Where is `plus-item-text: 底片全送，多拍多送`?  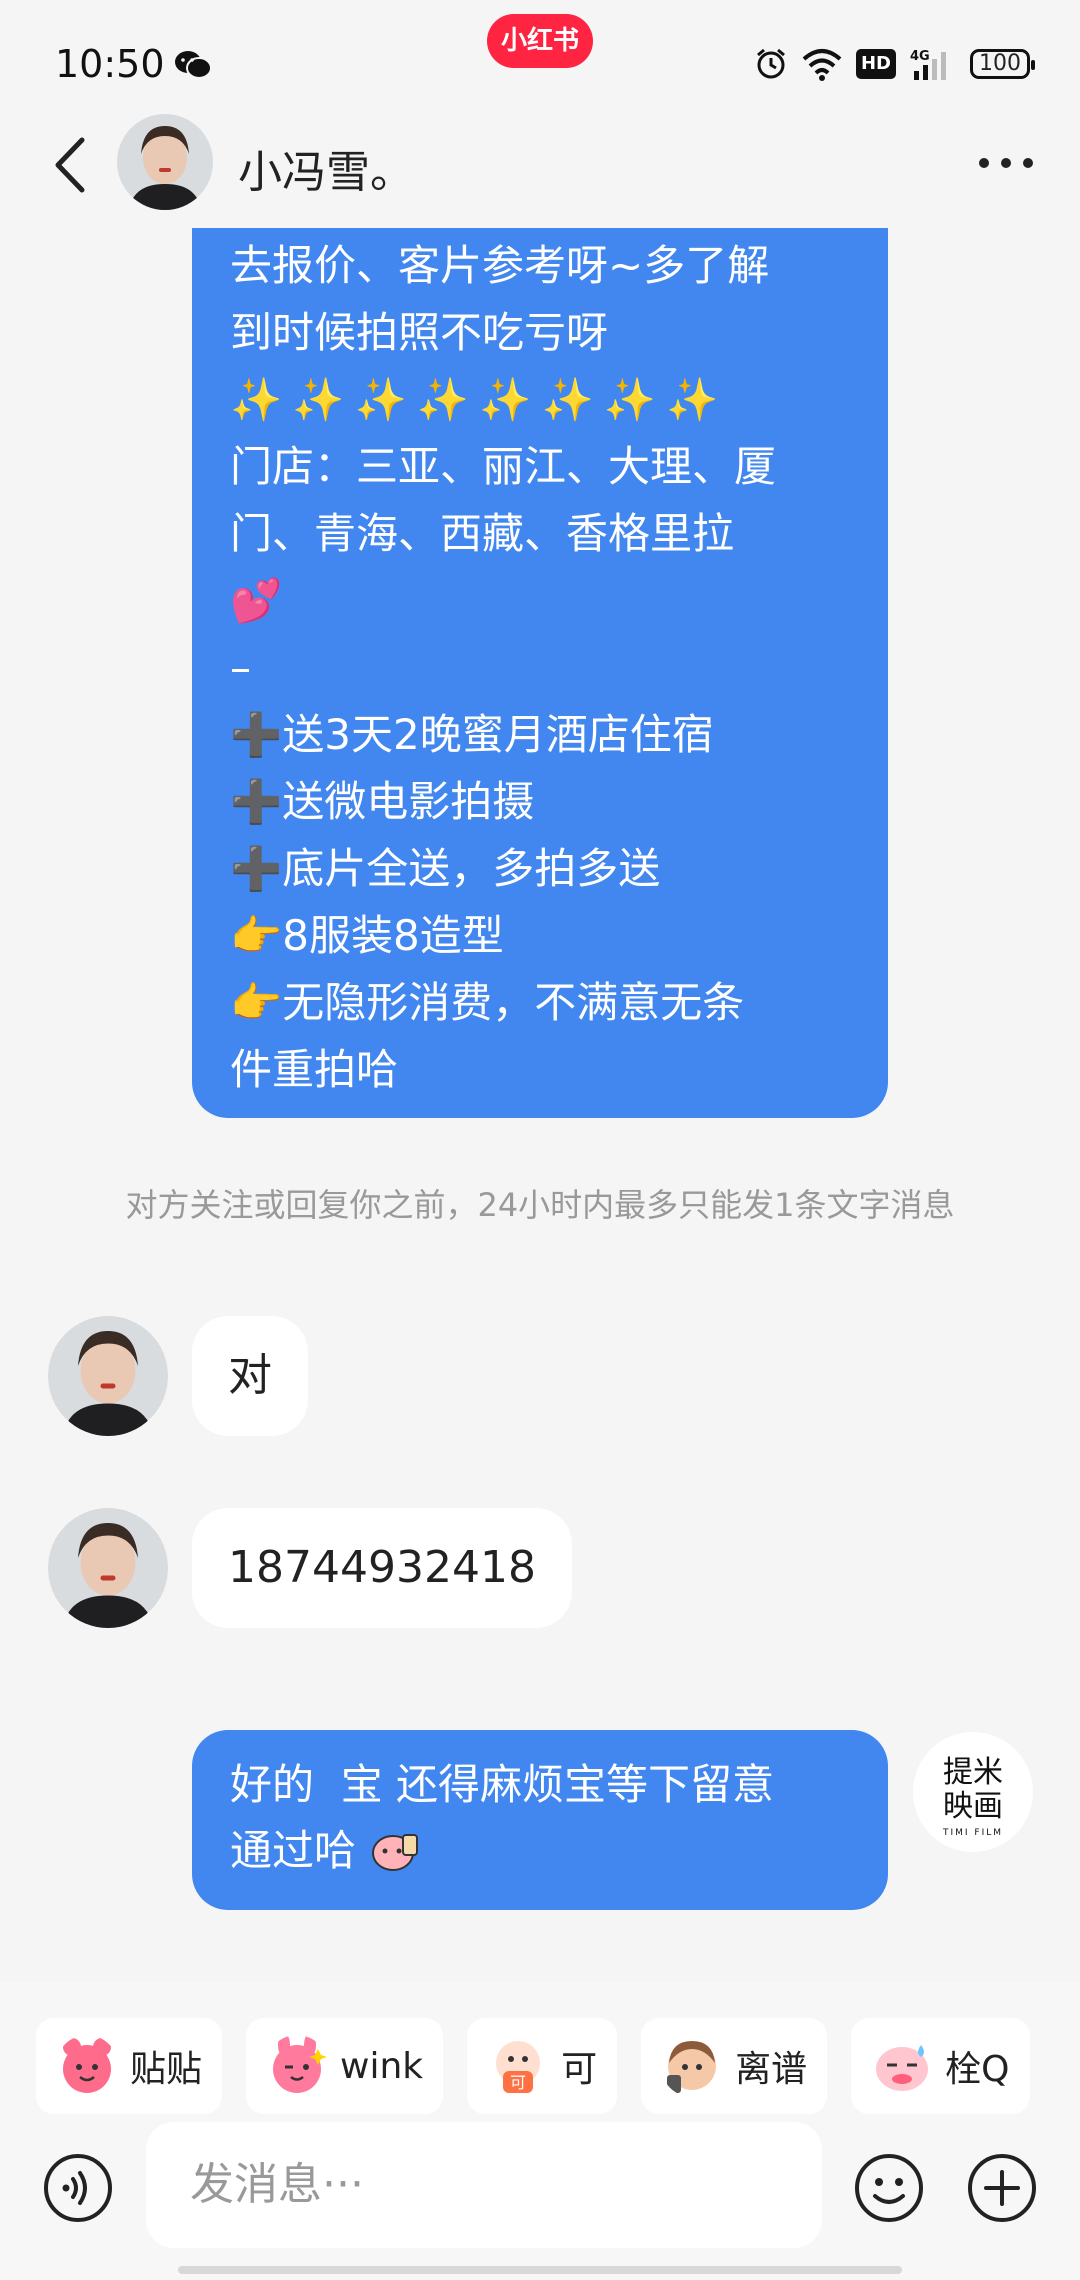
plus-item-text: 底片全送，多拍多送 is located at coordinates (471, 868).